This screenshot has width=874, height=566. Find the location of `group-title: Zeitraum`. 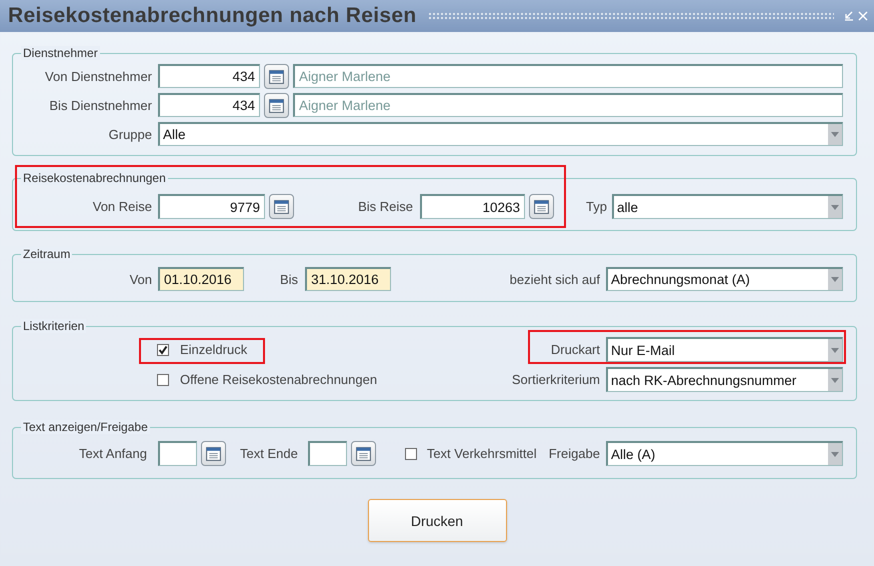

group-title: Zeitraum is located at coordinates (46, 254).